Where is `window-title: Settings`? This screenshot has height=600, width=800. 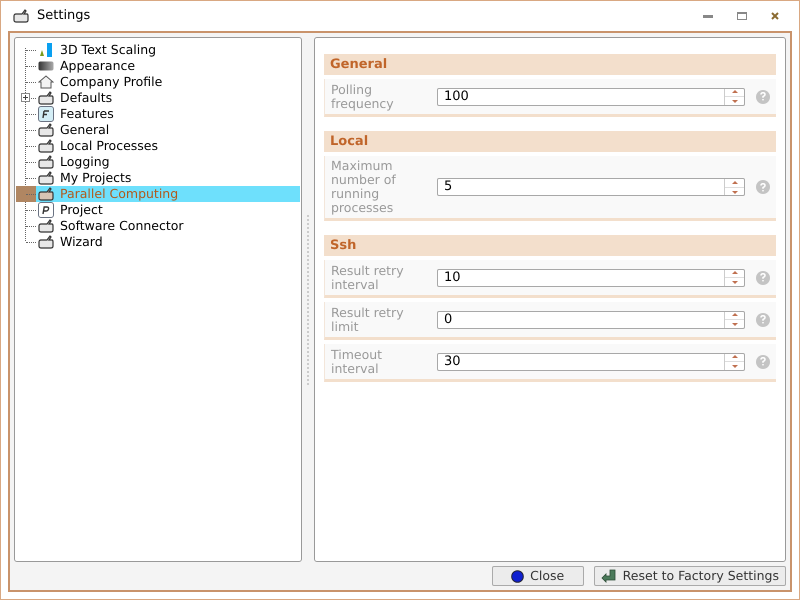
window-title: Settings is located at coordinates (63, 16).